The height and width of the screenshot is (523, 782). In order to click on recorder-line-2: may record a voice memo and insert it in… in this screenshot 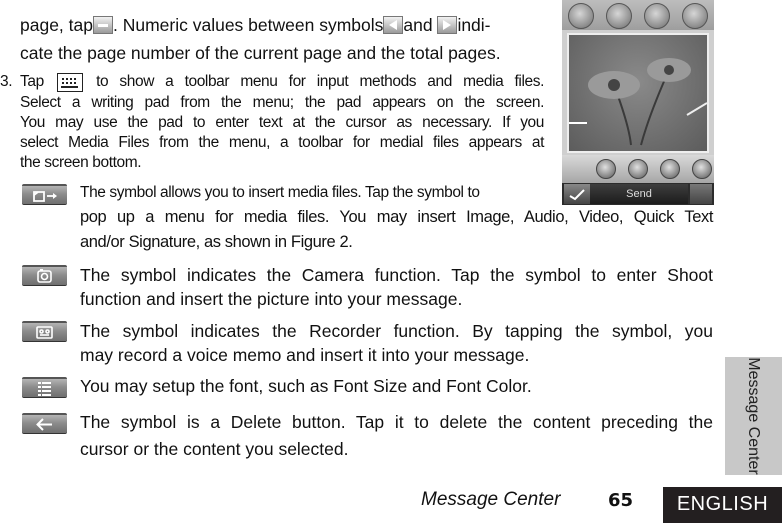, I will do `click(305, 355)`.